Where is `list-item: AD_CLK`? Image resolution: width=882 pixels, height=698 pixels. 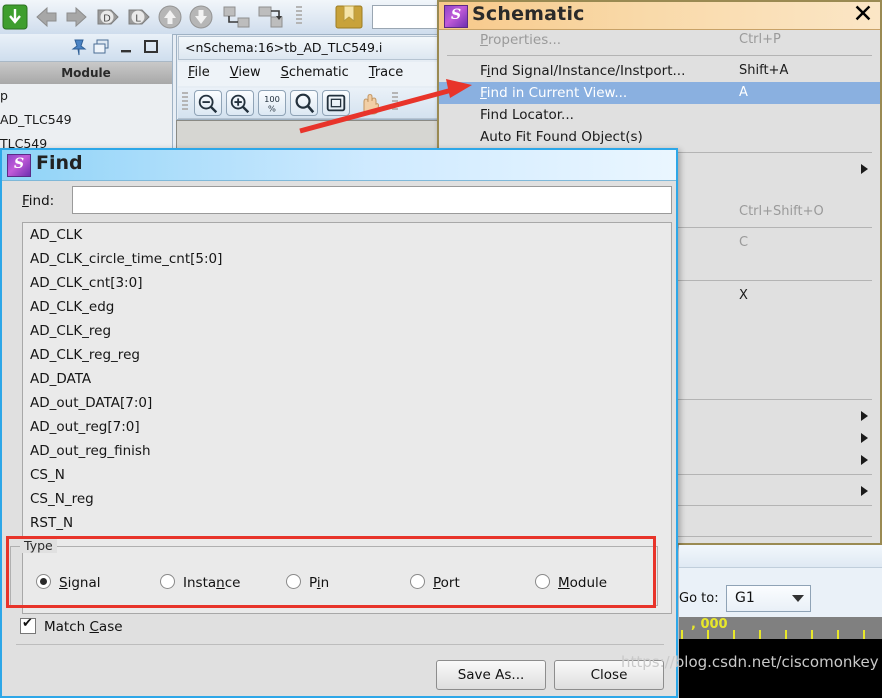
list-item: AD_CLK is located at coordinates (347, 235).